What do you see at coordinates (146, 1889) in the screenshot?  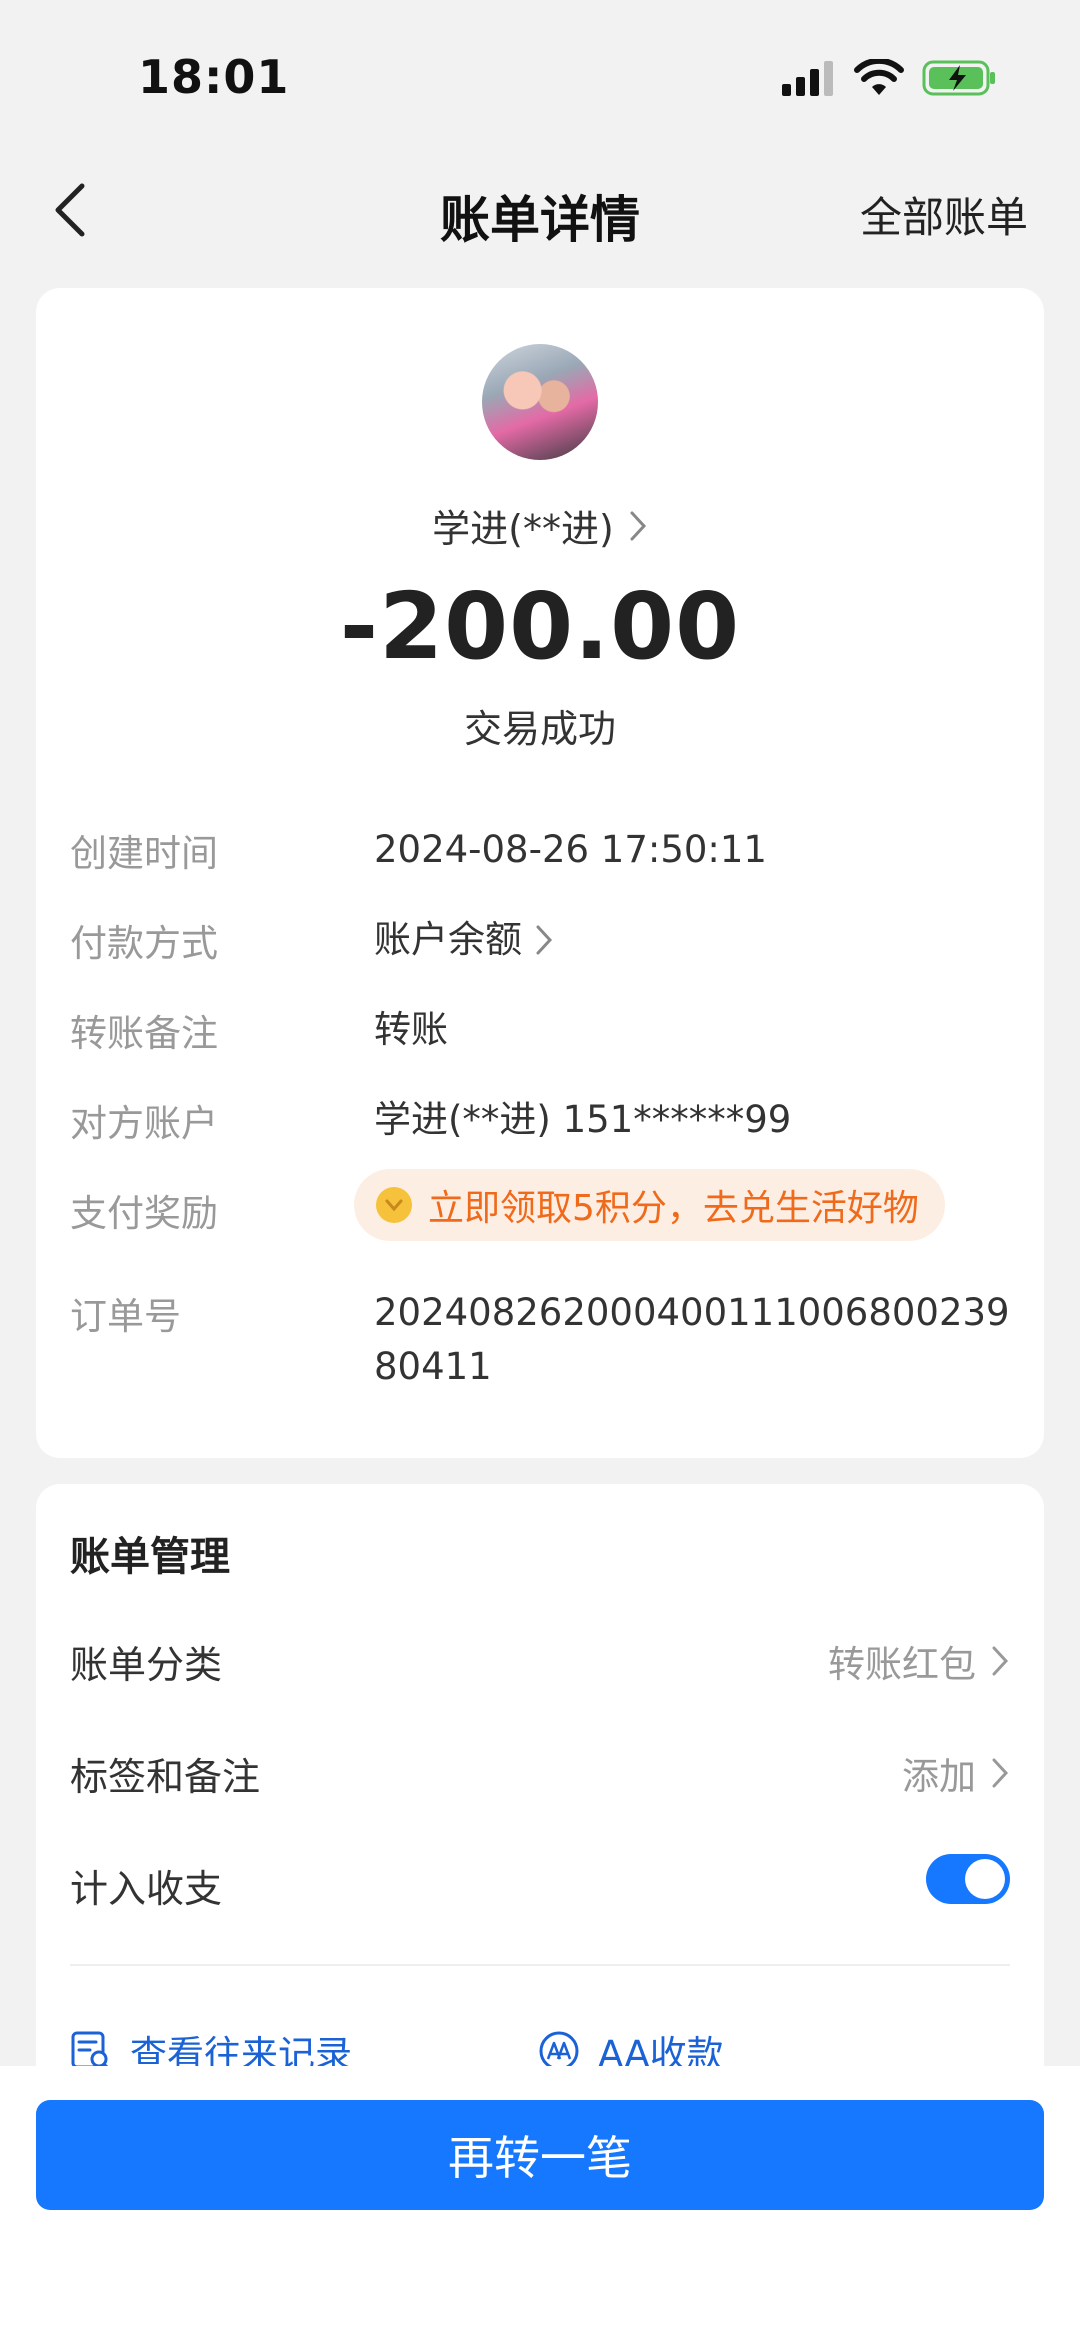 I see `include-in-stats-label: 计入收支` at bounding box center [146, 1889].